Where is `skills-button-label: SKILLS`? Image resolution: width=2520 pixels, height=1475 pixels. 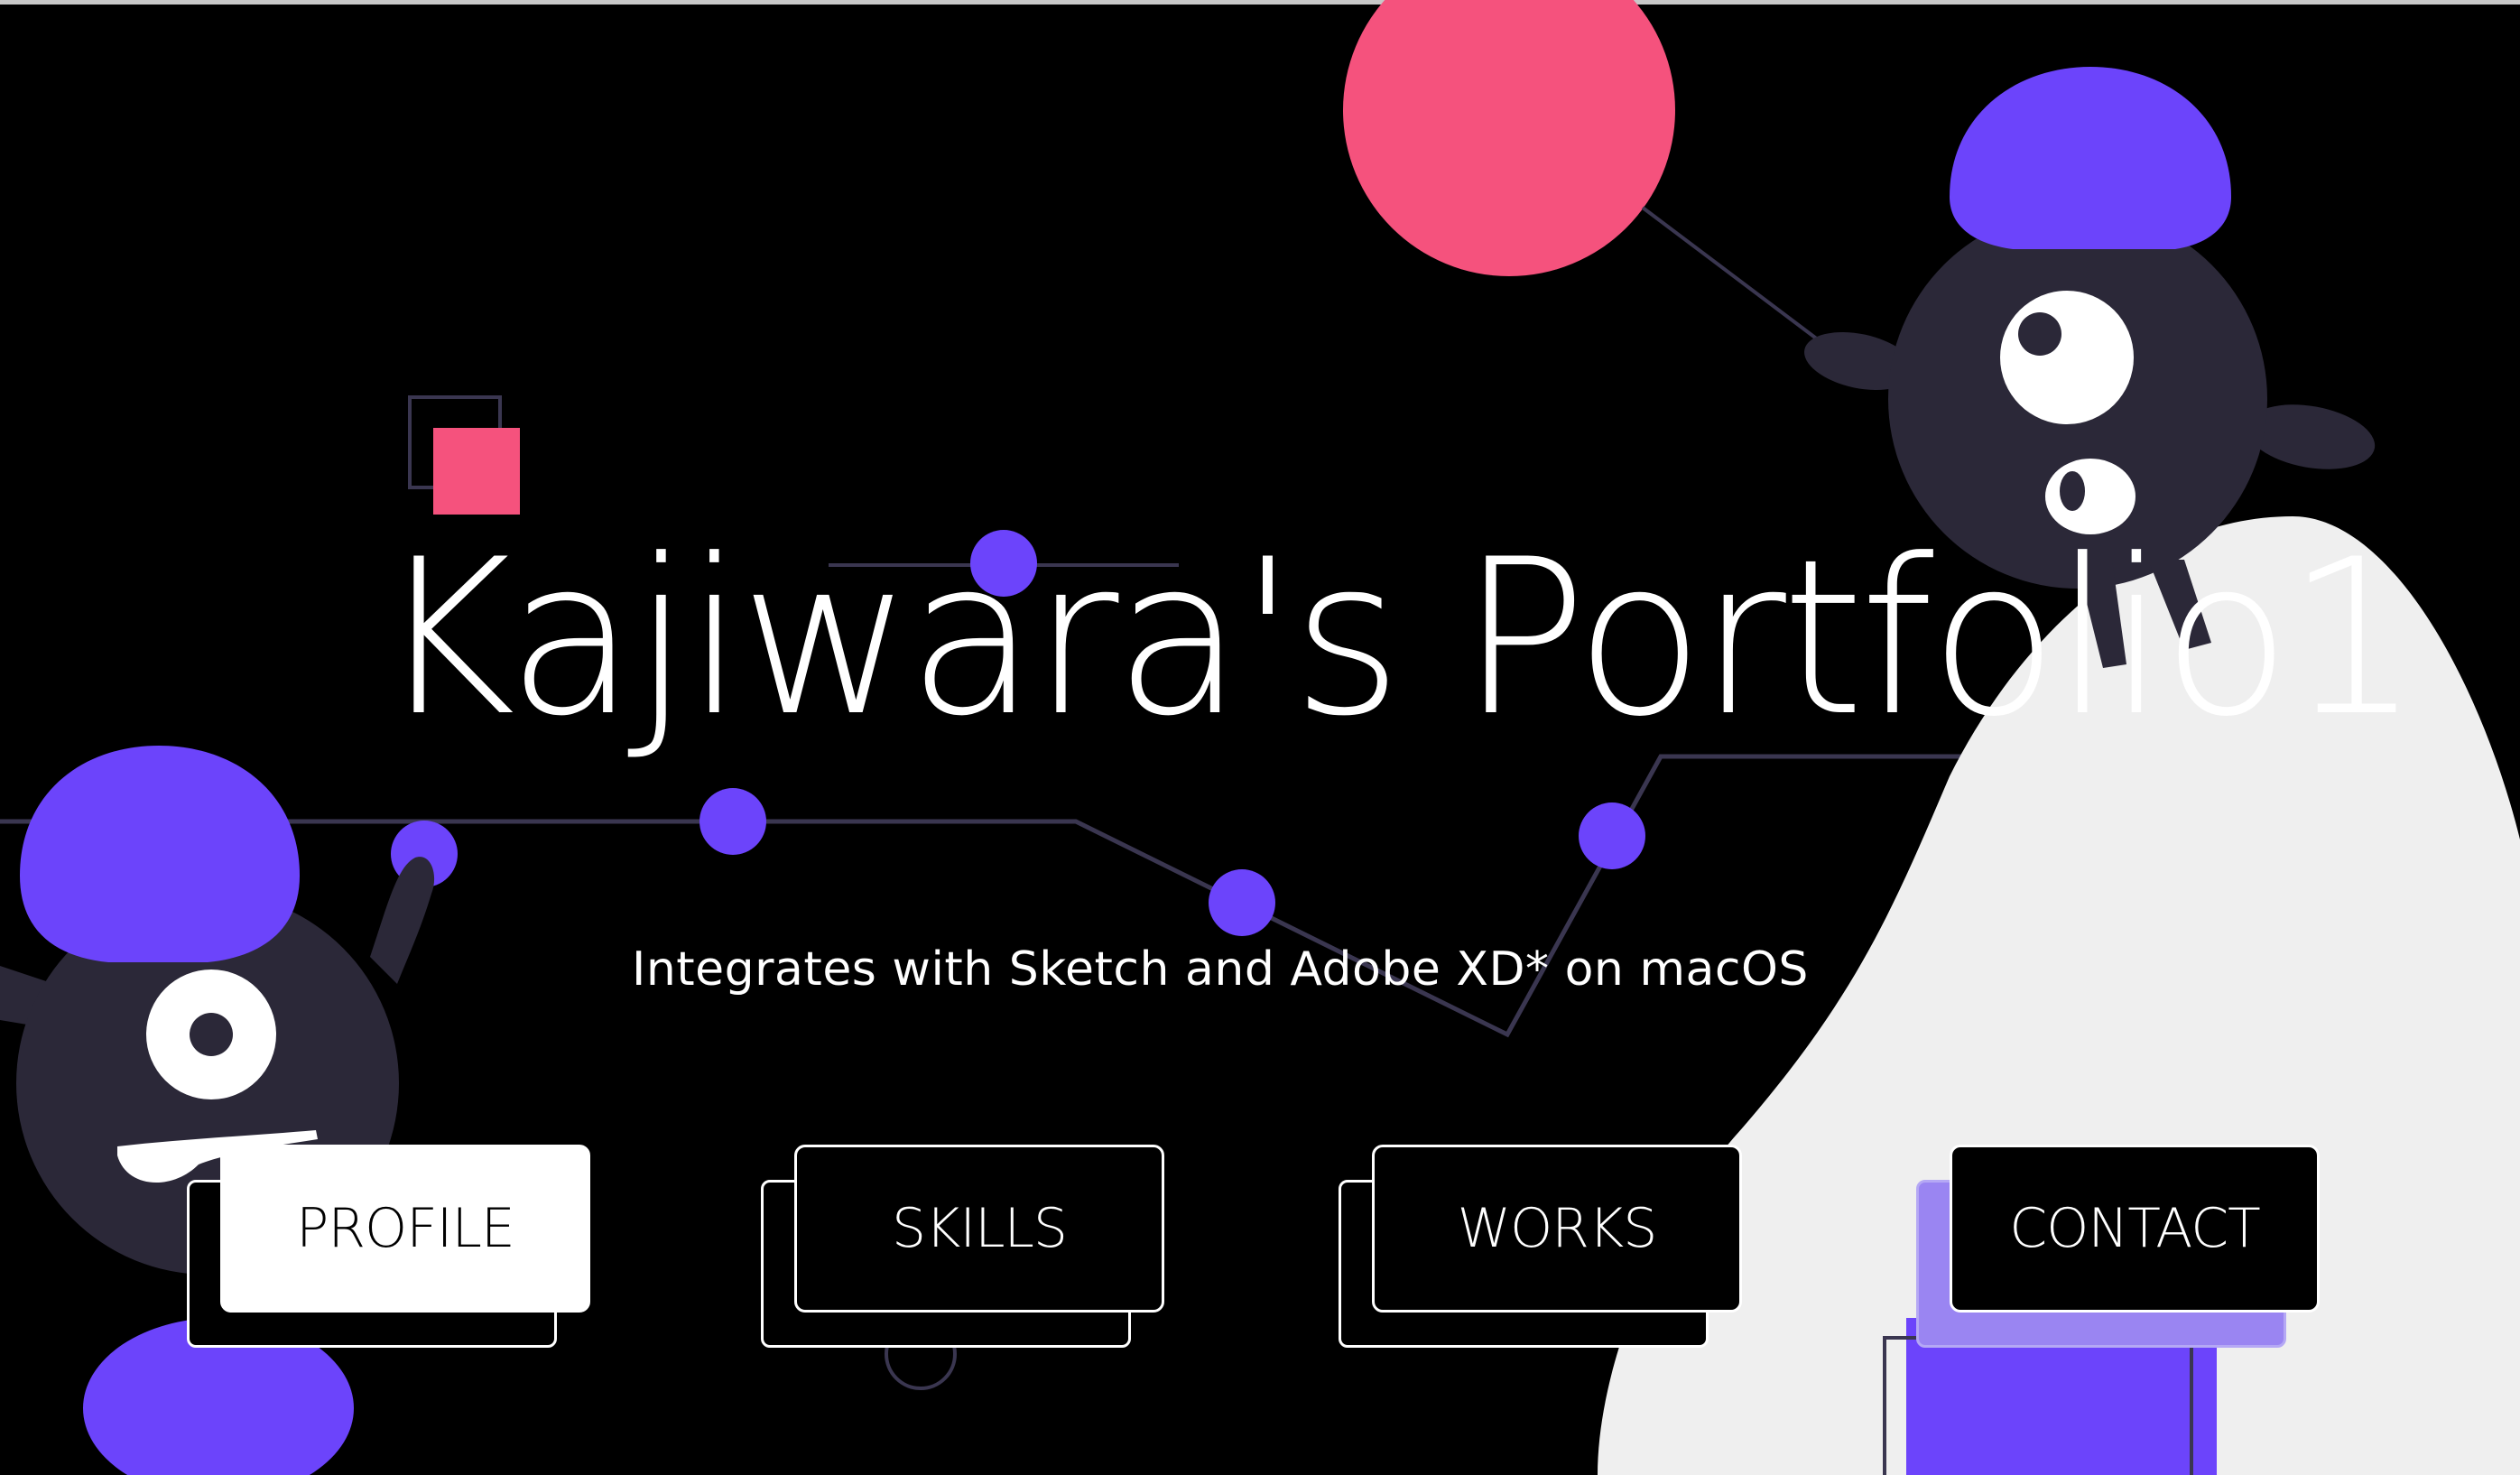 skills-button-label: SKILLS is located at coordinates (980, 1228).